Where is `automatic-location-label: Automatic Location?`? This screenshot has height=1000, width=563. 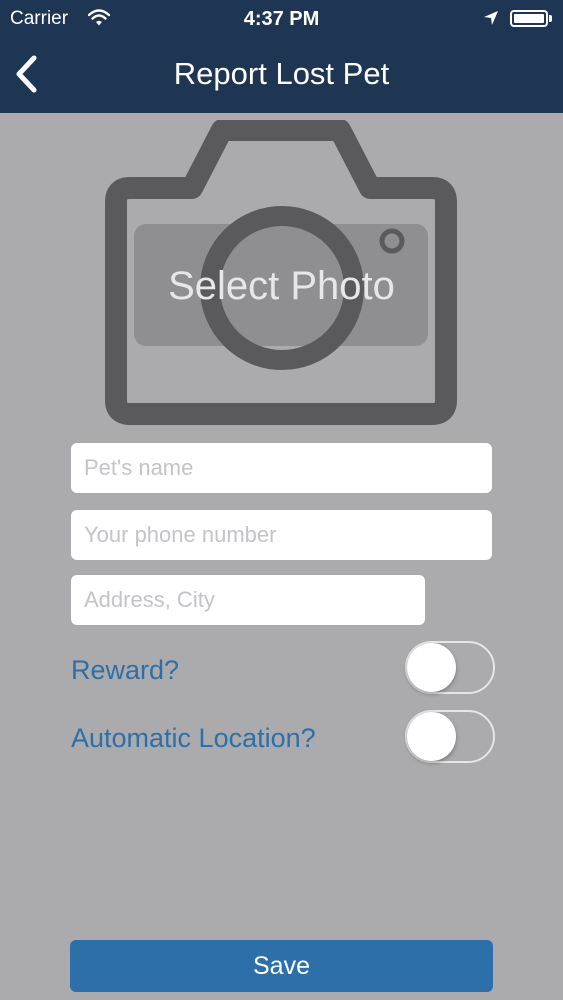 automatic-location-label: Automatic Location? is located at coordinates (193, 738).